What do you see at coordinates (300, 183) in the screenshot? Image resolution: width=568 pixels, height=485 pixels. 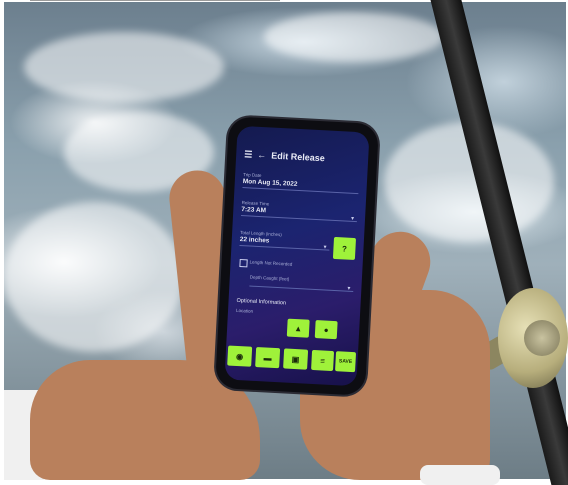 I see `trip-date-field: Trip Date Mon Aug 15, 2022` at bounding box center [300, 183].